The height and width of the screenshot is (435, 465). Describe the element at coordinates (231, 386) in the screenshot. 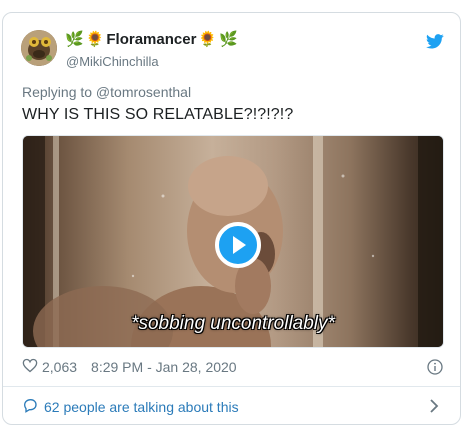

I see `divider` at that location.